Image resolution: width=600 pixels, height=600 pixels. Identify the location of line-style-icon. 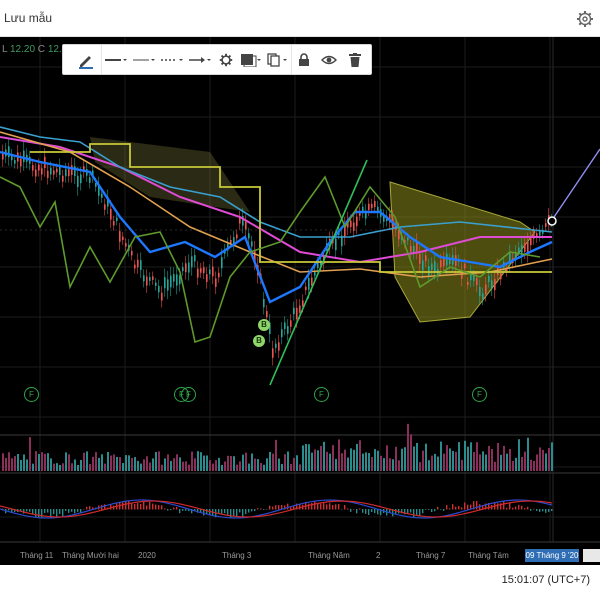
(116, 59).